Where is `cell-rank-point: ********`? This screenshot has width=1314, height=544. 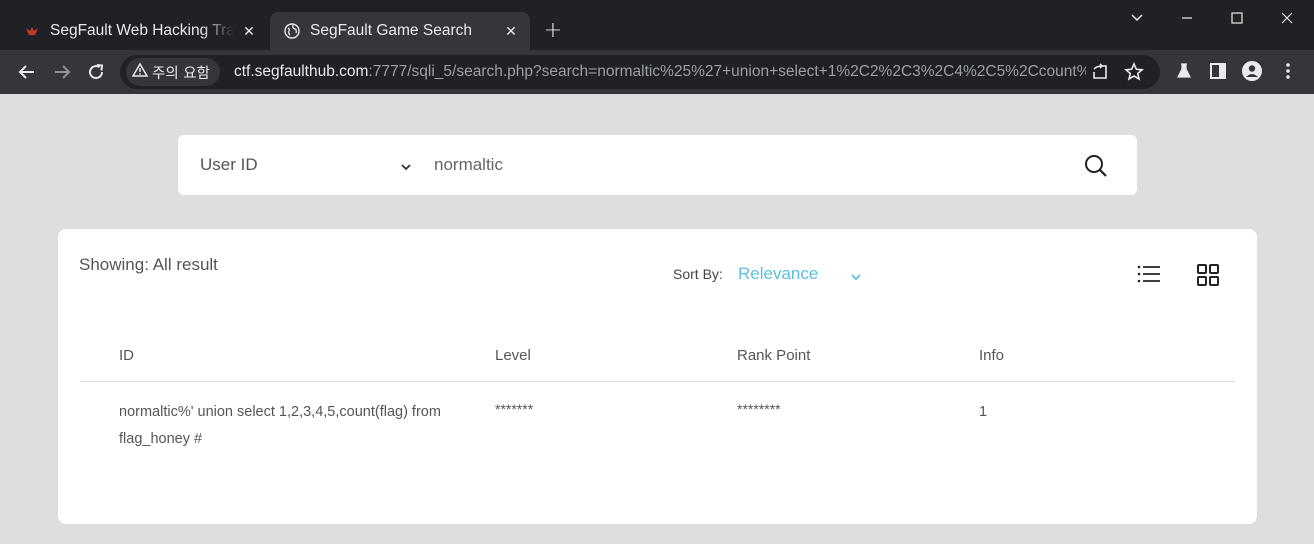
cell-rank-point: ******** is located at coordinates (759, 409).